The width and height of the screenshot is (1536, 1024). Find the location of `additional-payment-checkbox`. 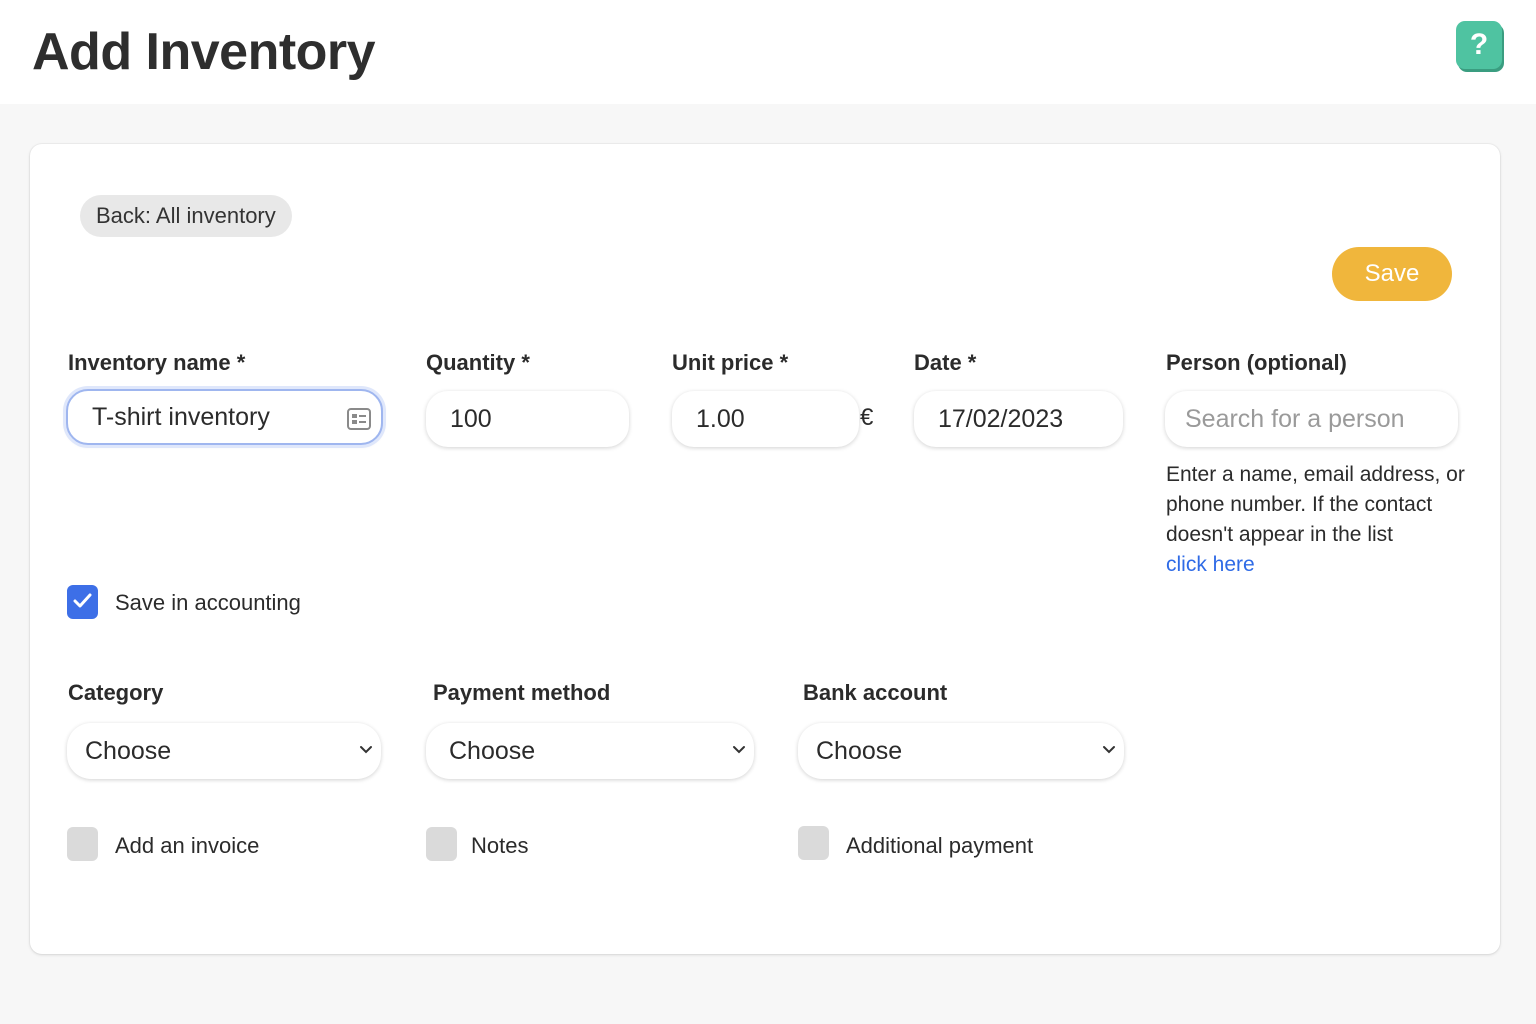

additional-payment-checkbox is located at coordinates (813, 843).